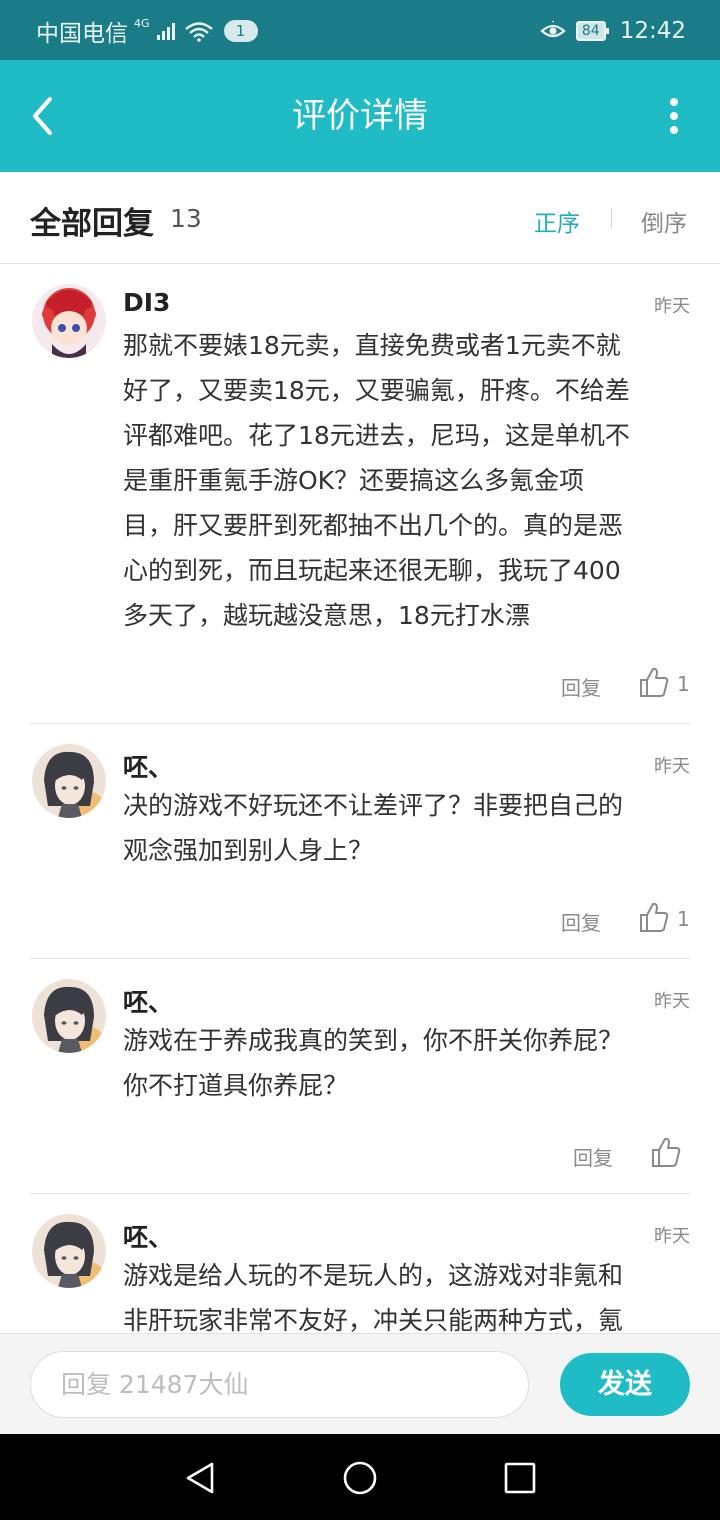 The height and width of the screenshot is (1520, 720). Describe the element at coordinates (92, 224) in the screenshot. I see `replies-title: 全部回复` at that location.